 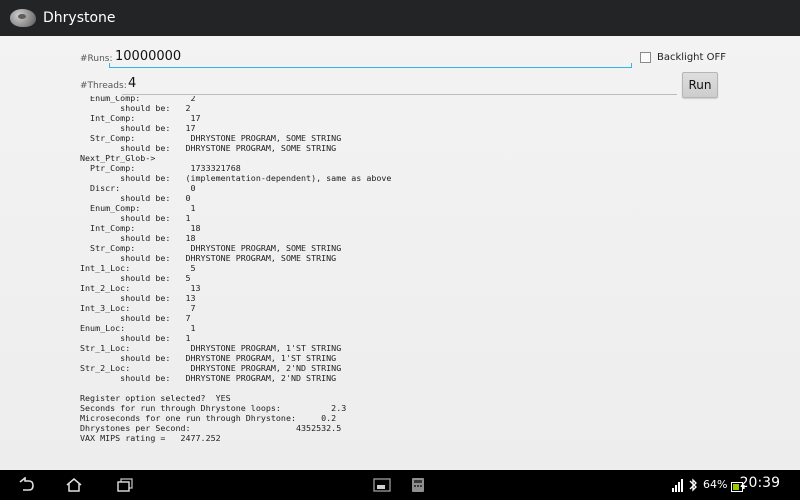 I want to click on runs-label: #Runs:, so click(x=96, y=59).